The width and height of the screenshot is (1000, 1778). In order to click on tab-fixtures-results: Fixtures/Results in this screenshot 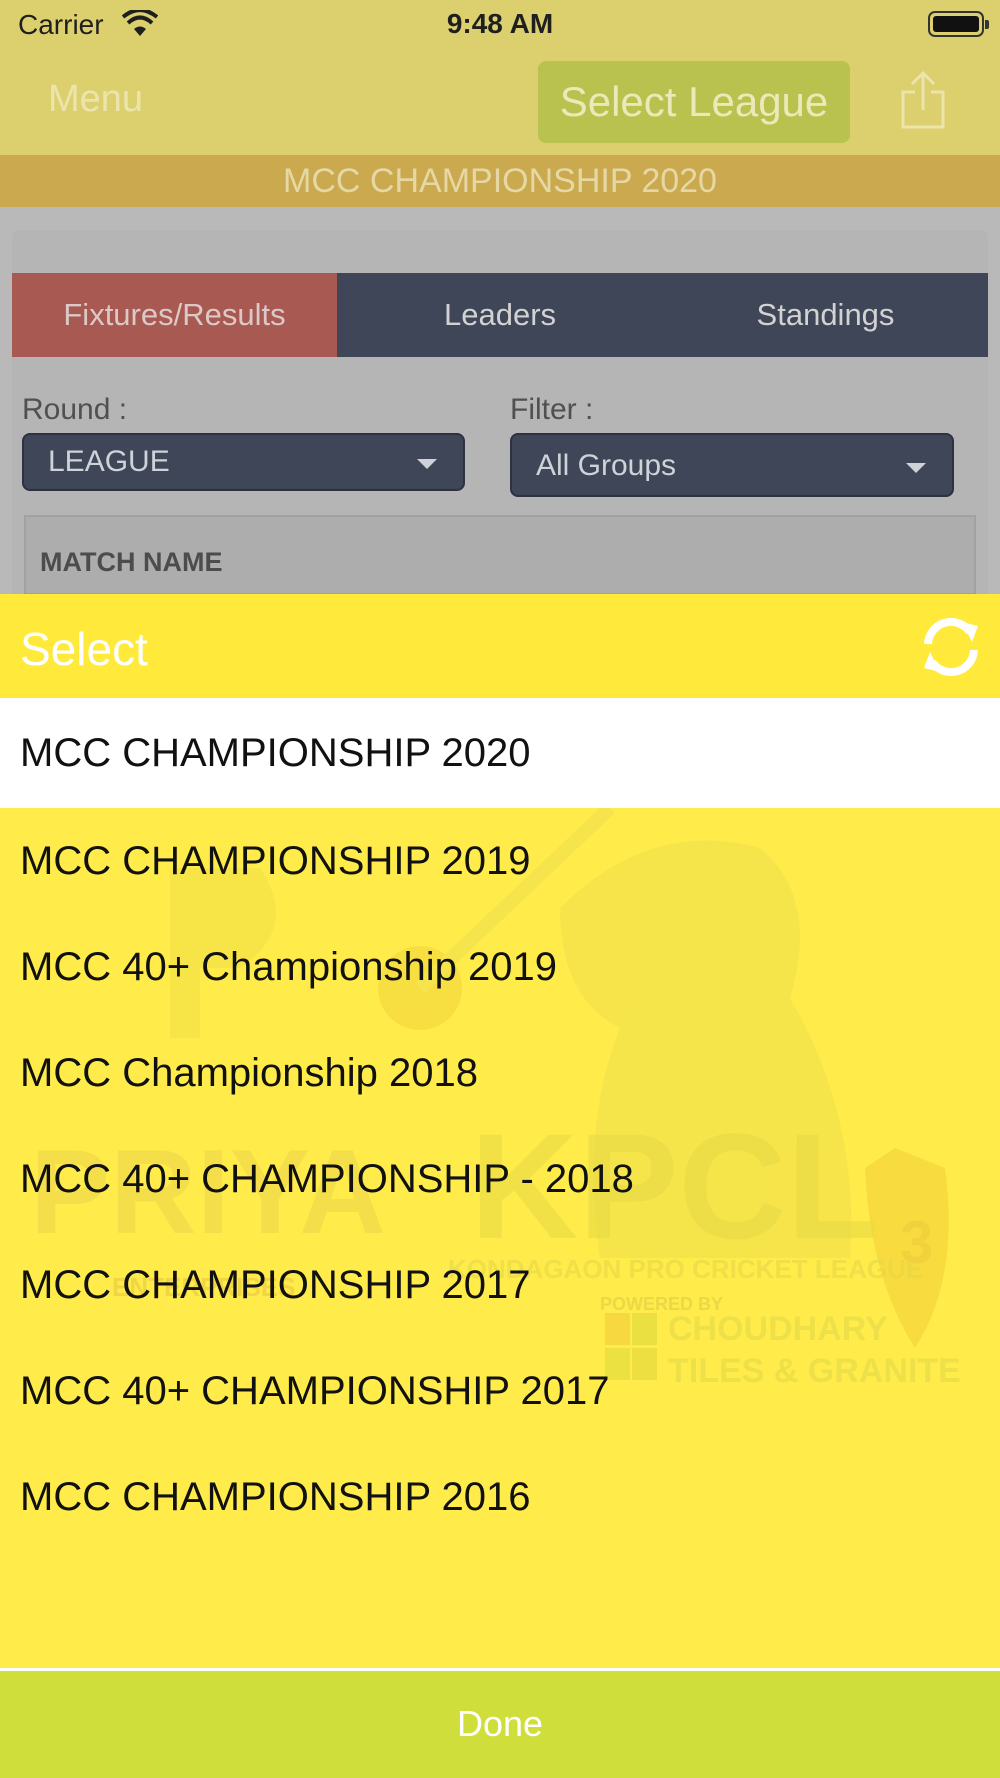, I will do `click(174, 315)`.